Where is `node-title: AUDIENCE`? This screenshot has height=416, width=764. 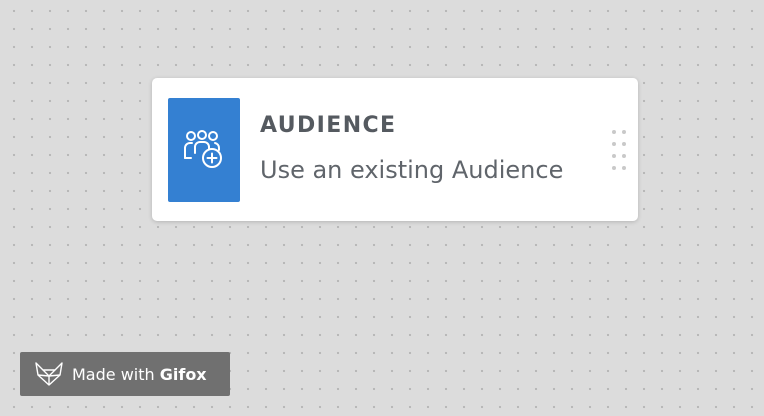 node-title: AUDIENCE is located at coordinates (328, 125).